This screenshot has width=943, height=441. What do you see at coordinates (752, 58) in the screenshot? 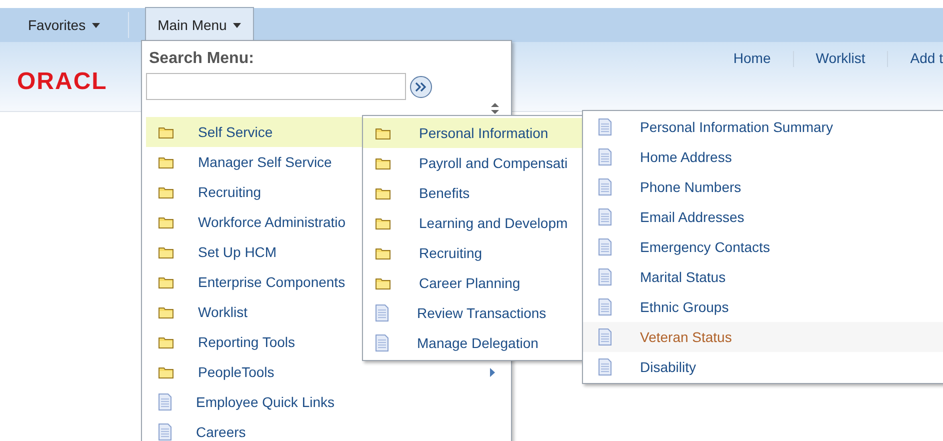
I see `header-link: Home` at bounding box center [752, 58].